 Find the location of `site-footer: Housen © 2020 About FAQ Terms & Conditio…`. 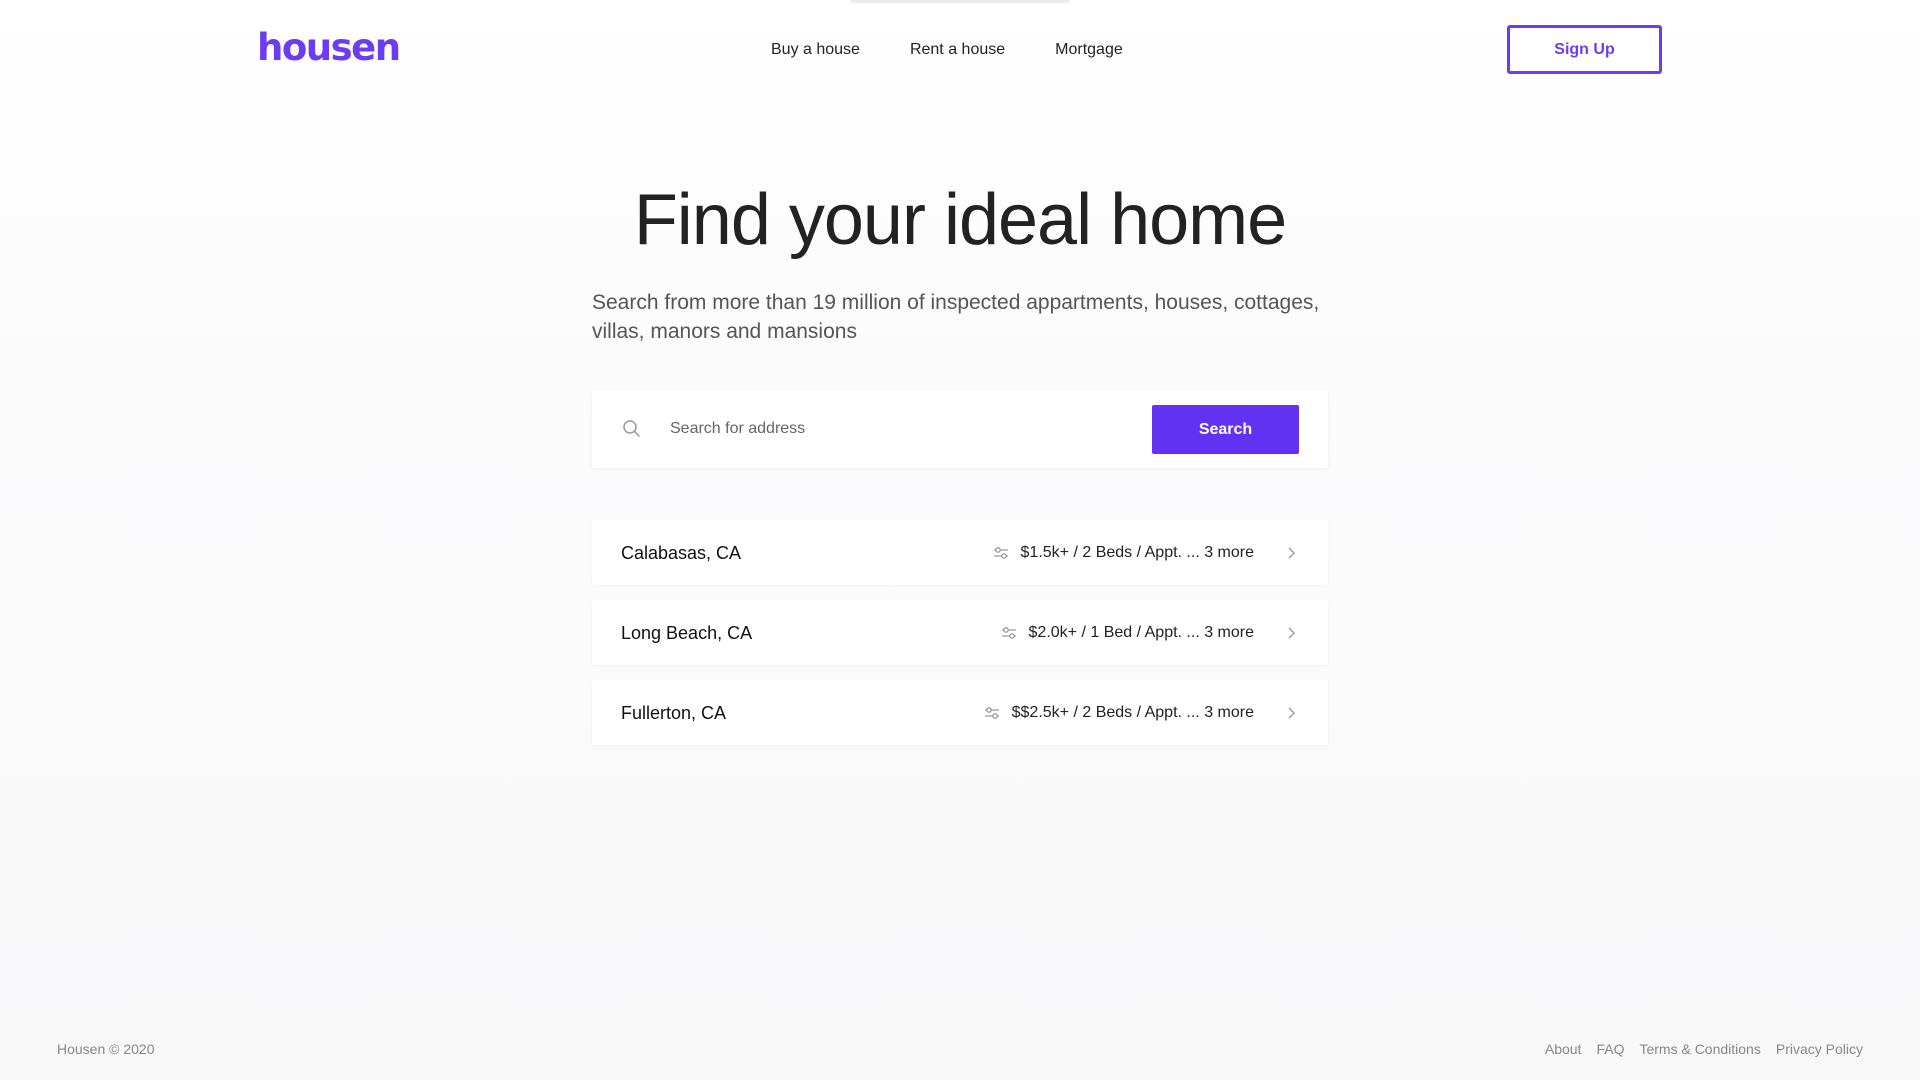

site-footer: Housen © 2020 About FAQ Terms & Conditio… is located at coordinates (960, 1050).